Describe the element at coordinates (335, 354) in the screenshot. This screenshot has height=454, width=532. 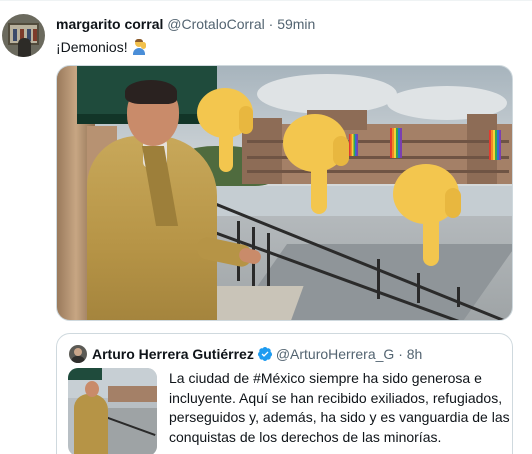
I see `quoted-handle: @ArturoHerrera_G` at that location.